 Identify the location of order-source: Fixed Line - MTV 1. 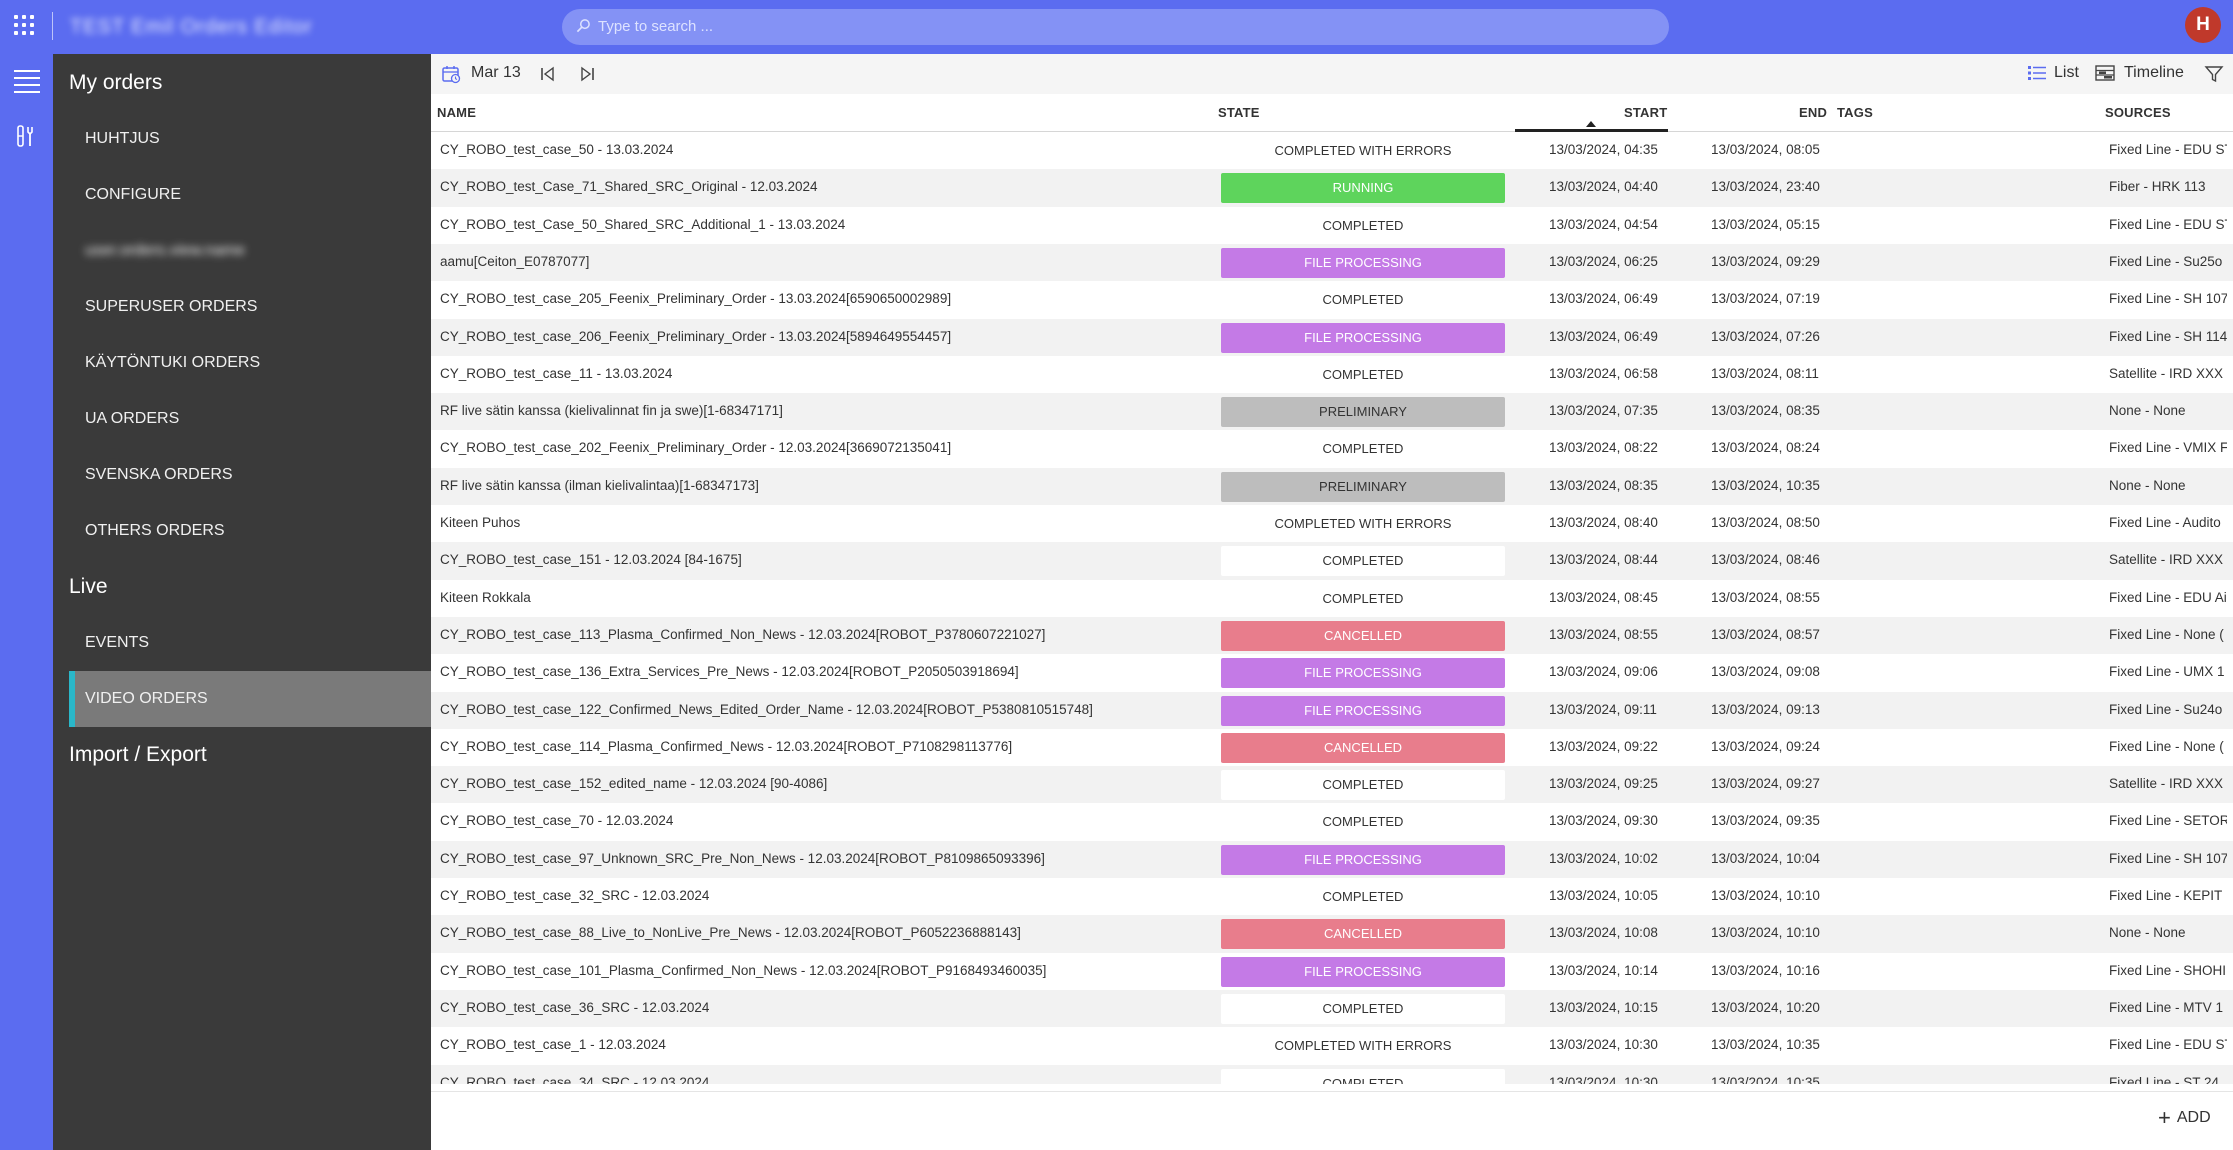
(2166, 1007).